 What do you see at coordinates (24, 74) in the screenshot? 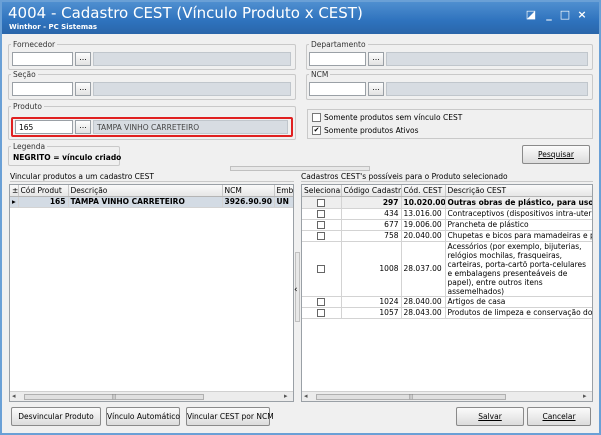
I see `secao-label: Seção` at bounding box center [24, 74].